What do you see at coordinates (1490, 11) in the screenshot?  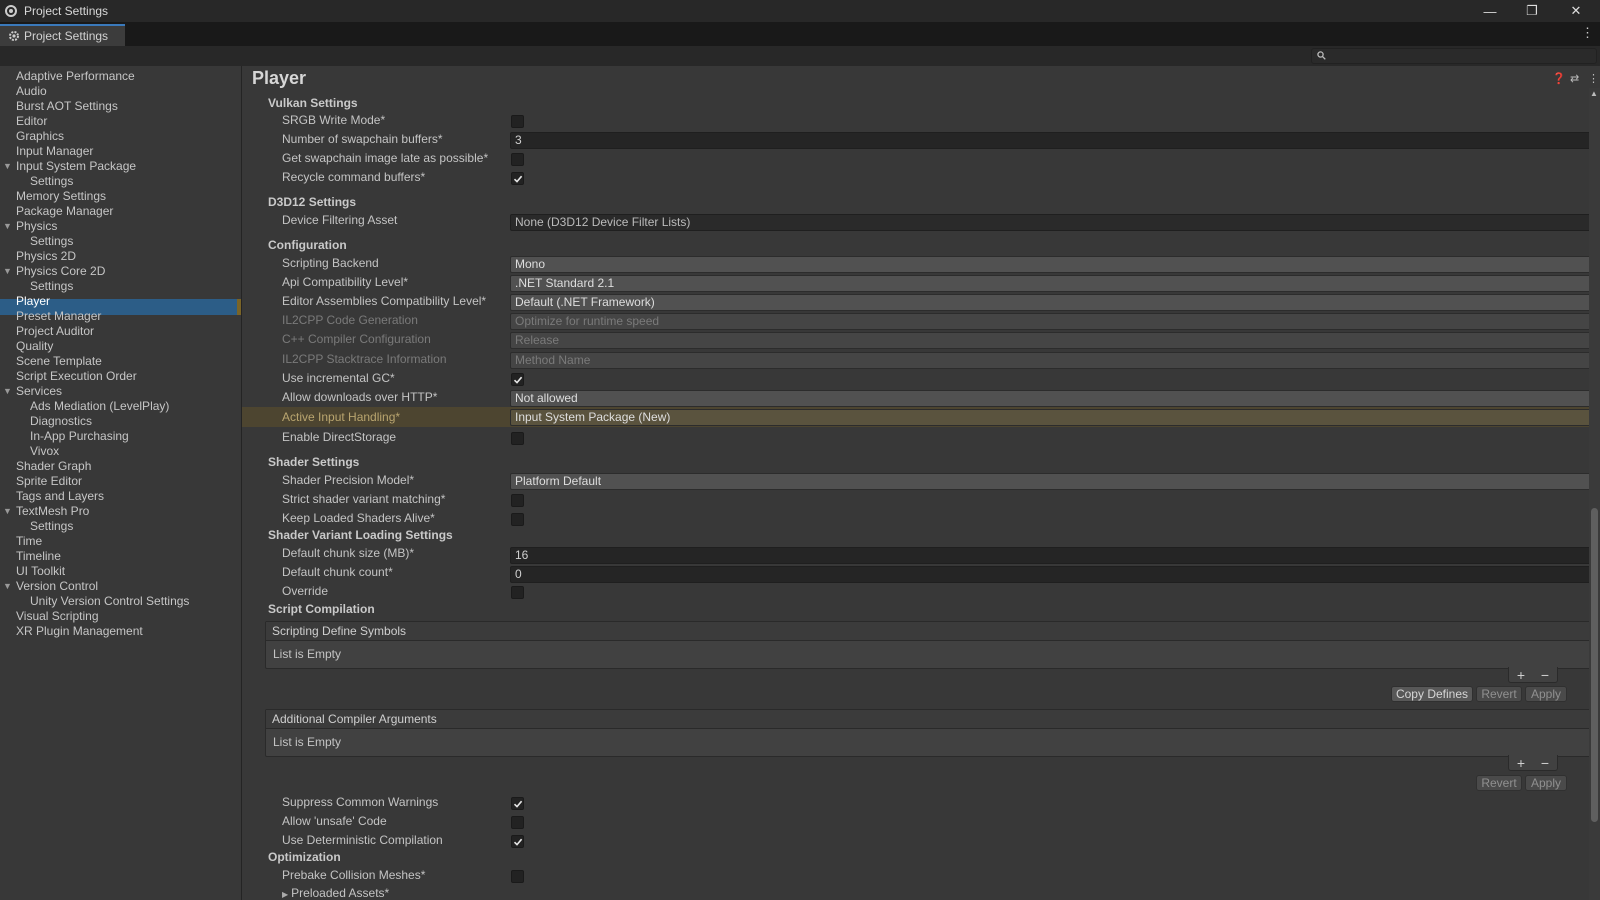 I see `minimize-button: —` at bounding box center [1490, 11].